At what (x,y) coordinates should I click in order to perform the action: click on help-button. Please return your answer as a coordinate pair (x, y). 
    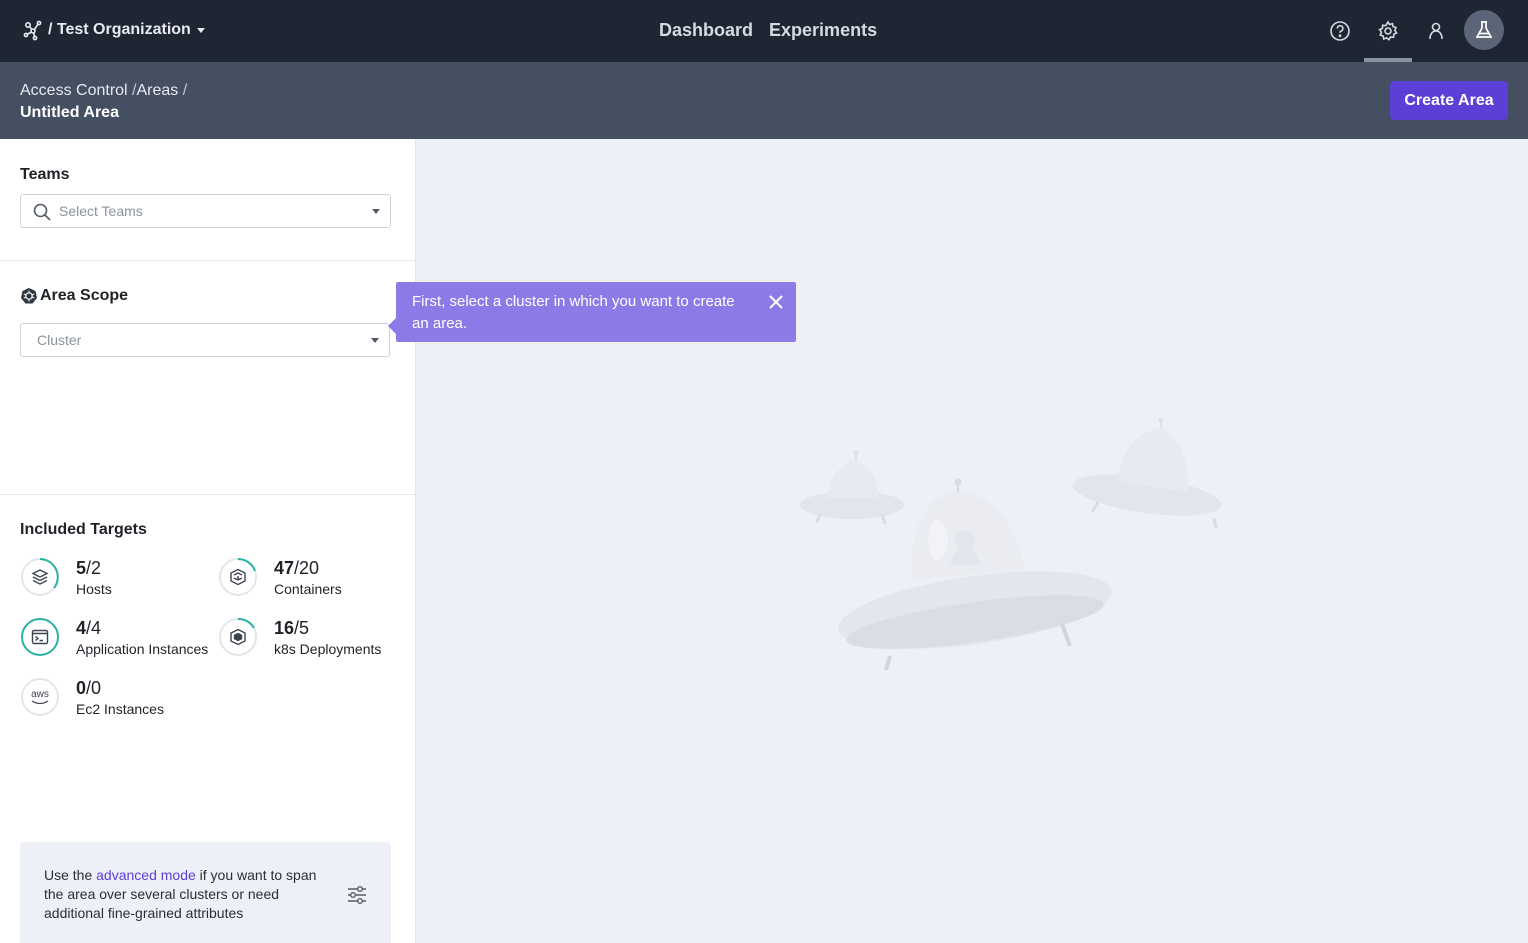
    Looking at the image, I should click on (1340, 31).